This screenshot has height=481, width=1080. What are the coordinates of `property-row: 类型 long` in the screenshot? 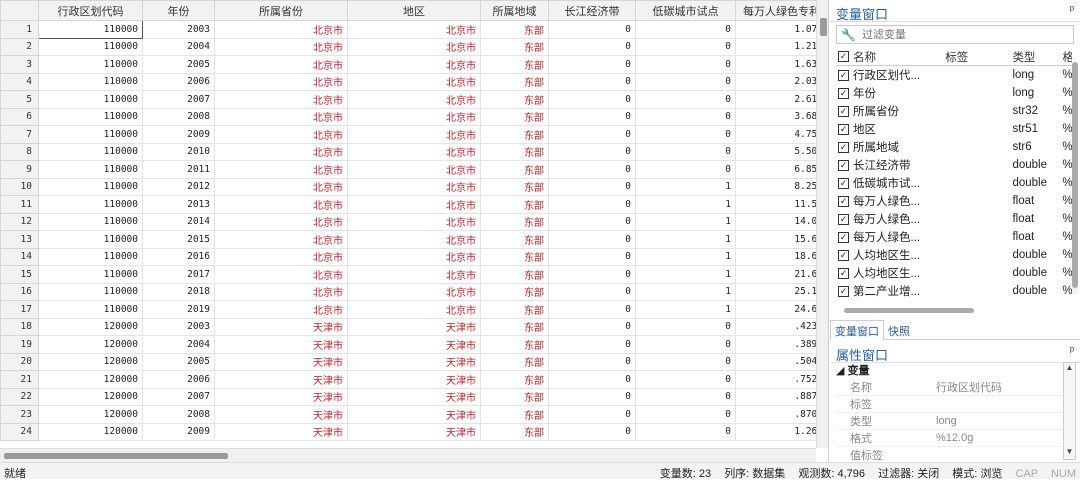 It's located at (956, 421).